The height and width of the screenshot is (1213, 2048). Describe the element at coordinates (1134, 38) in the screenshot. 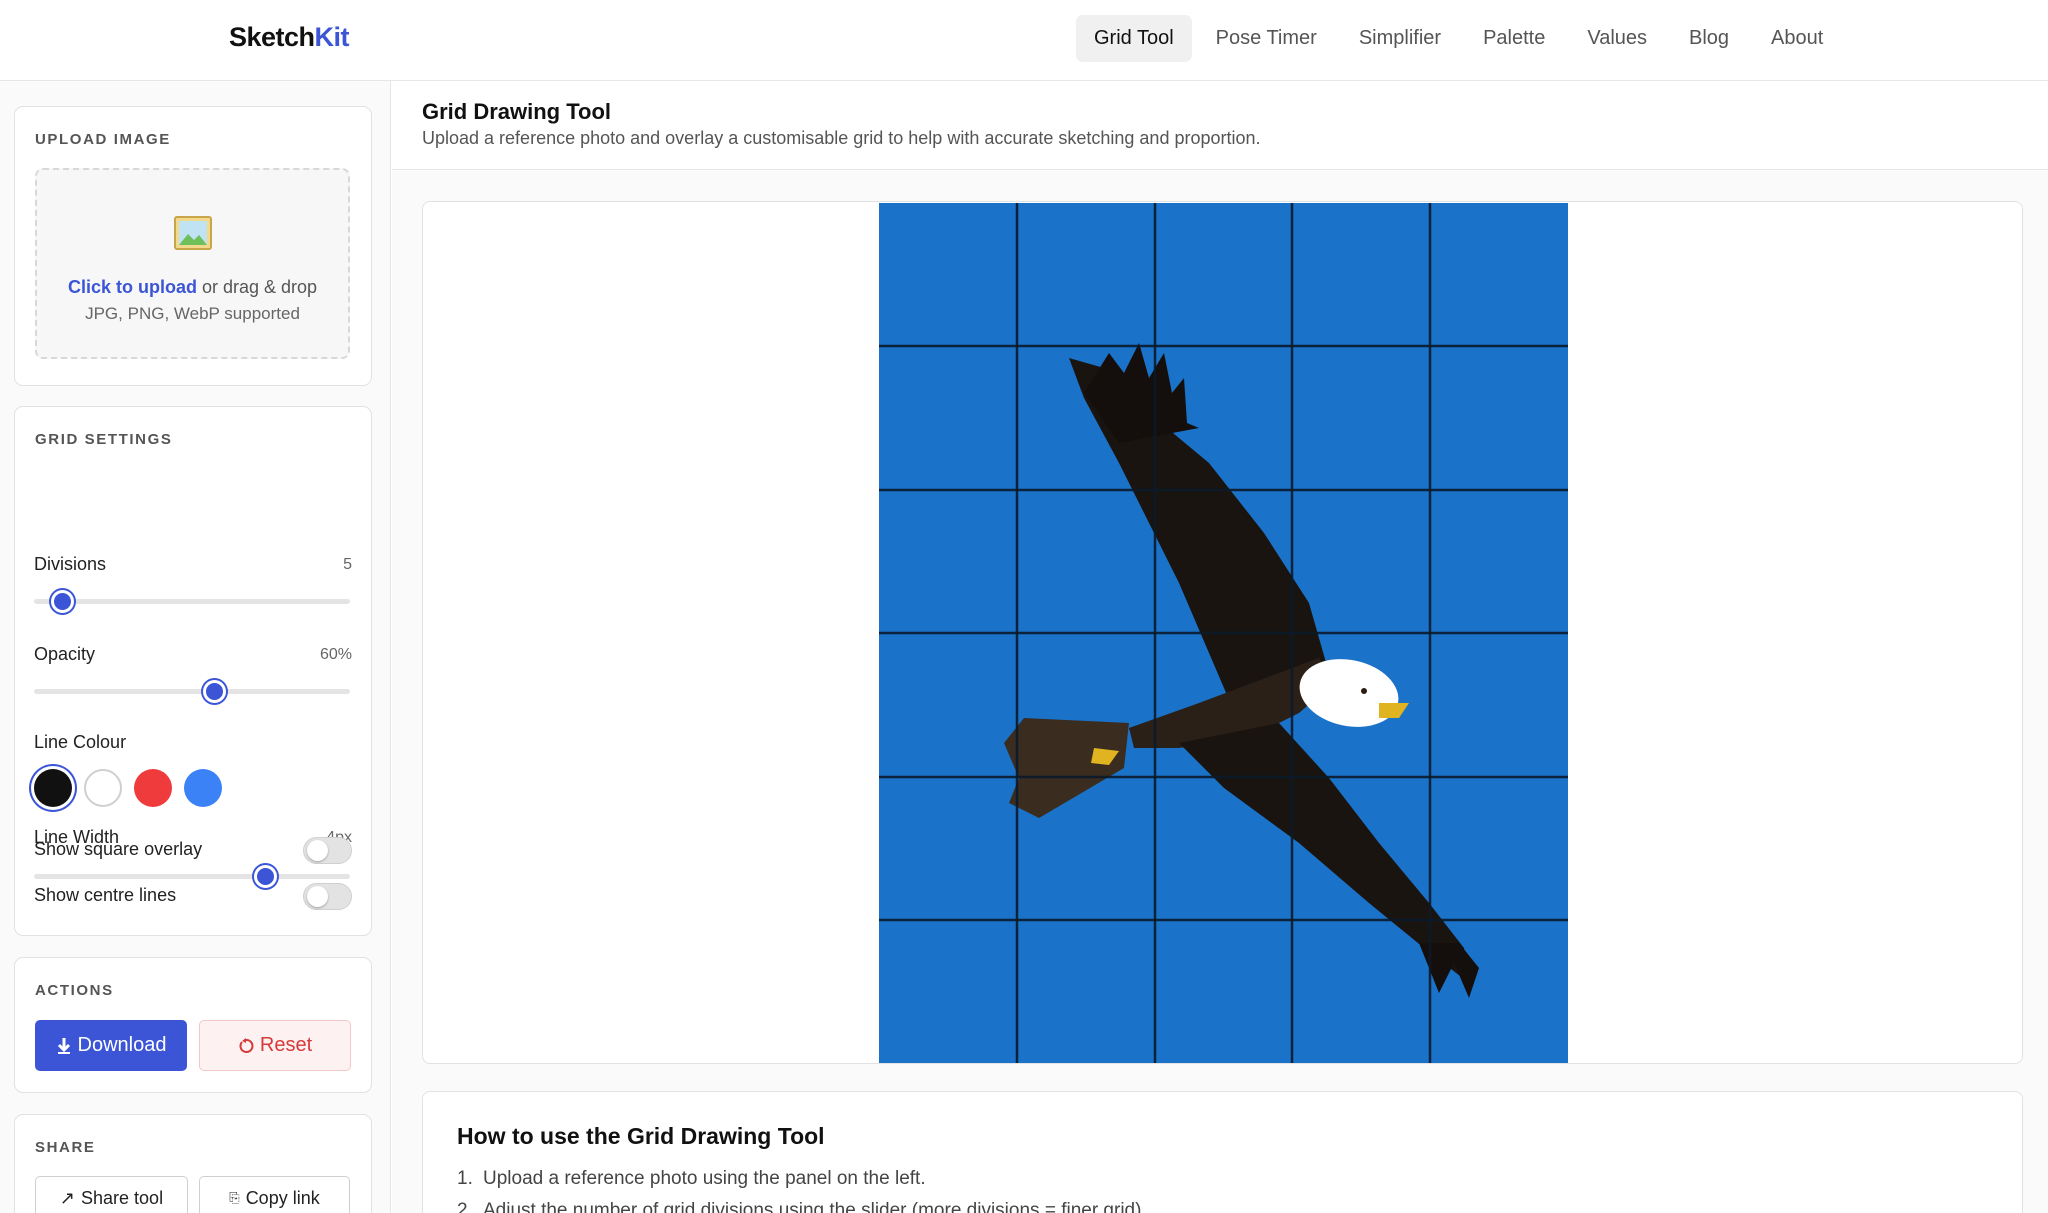

I see `nav-grid-tool: Grid Tool` at that location.